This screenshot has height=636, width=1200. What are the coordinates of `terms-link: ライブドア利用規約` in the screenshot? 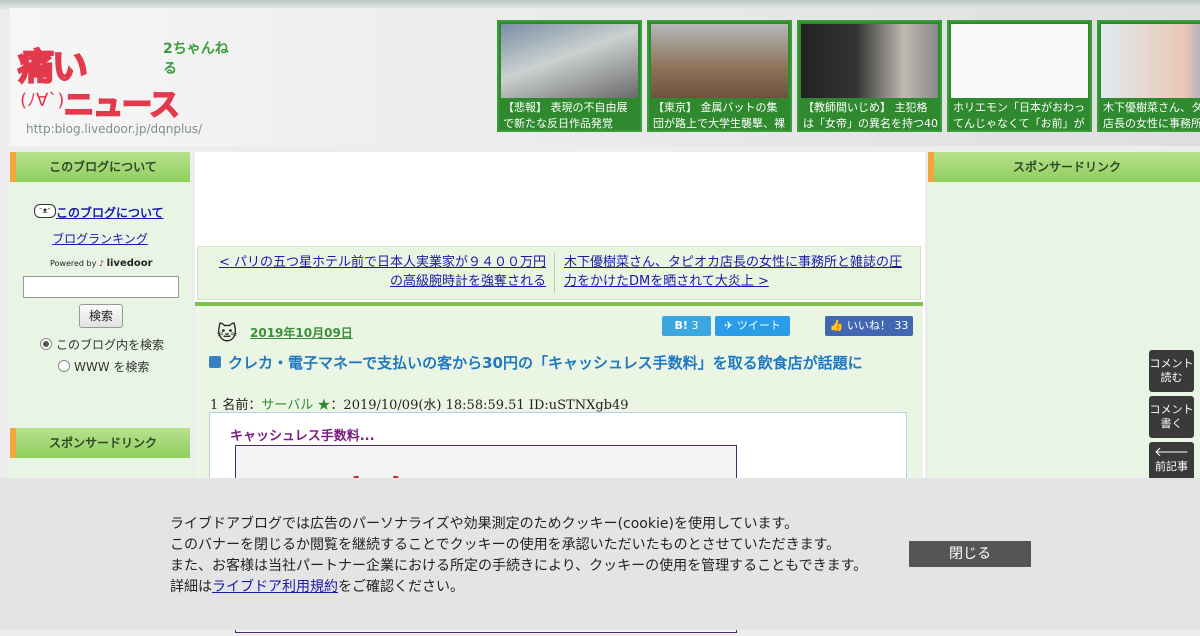 It's located at (275, 587).